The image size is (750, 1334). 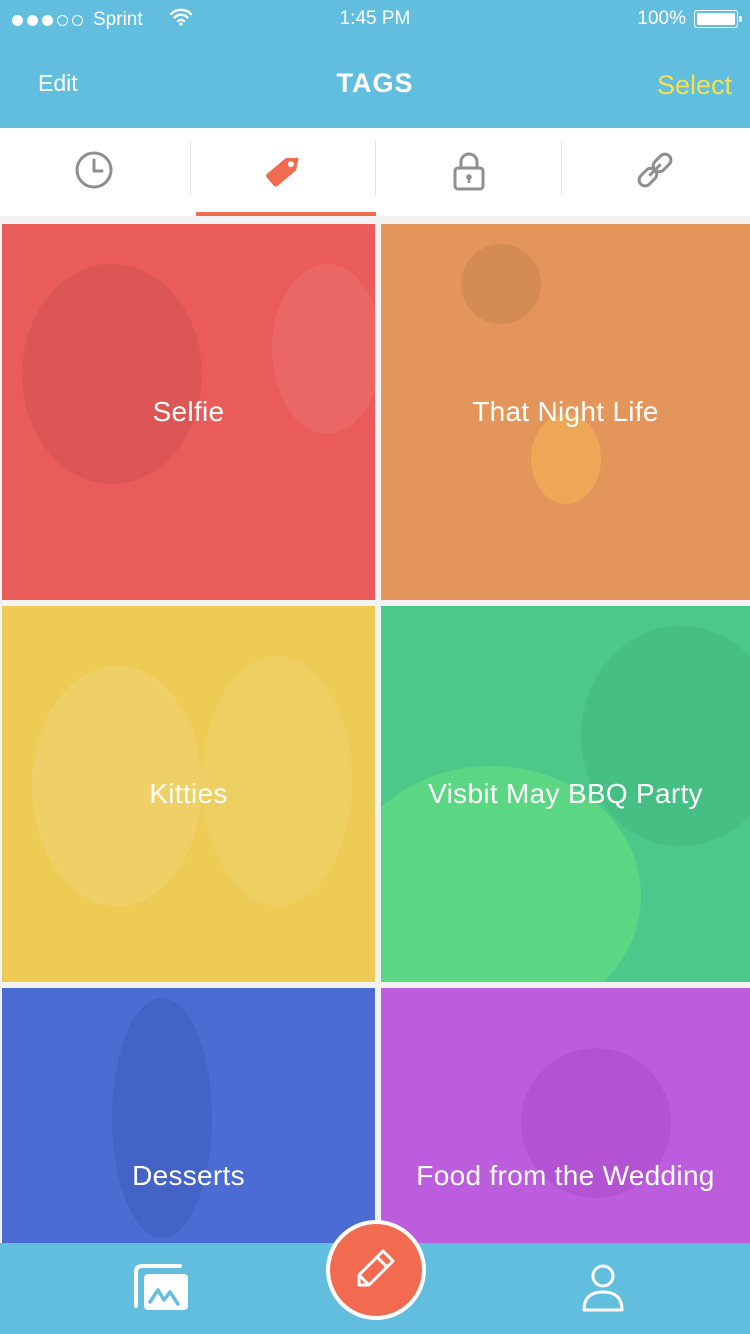 I want to click on tag-tile-night-life: That Night Life, so click(x=565, y=412).